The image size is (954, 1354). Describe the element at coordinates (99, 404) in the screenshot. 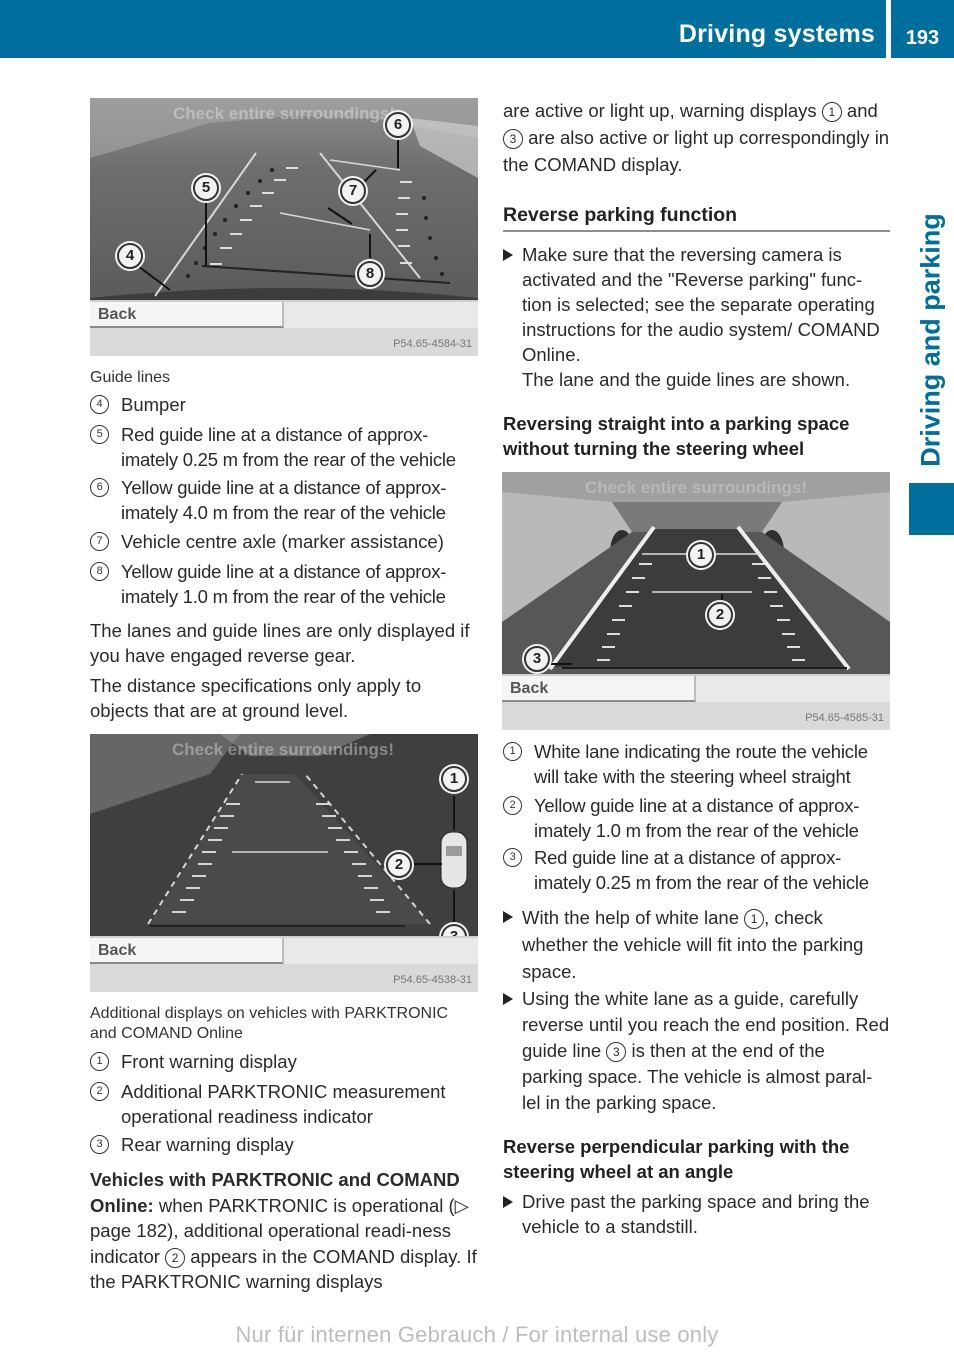

I see `callout-number-icon: 4` at that location.